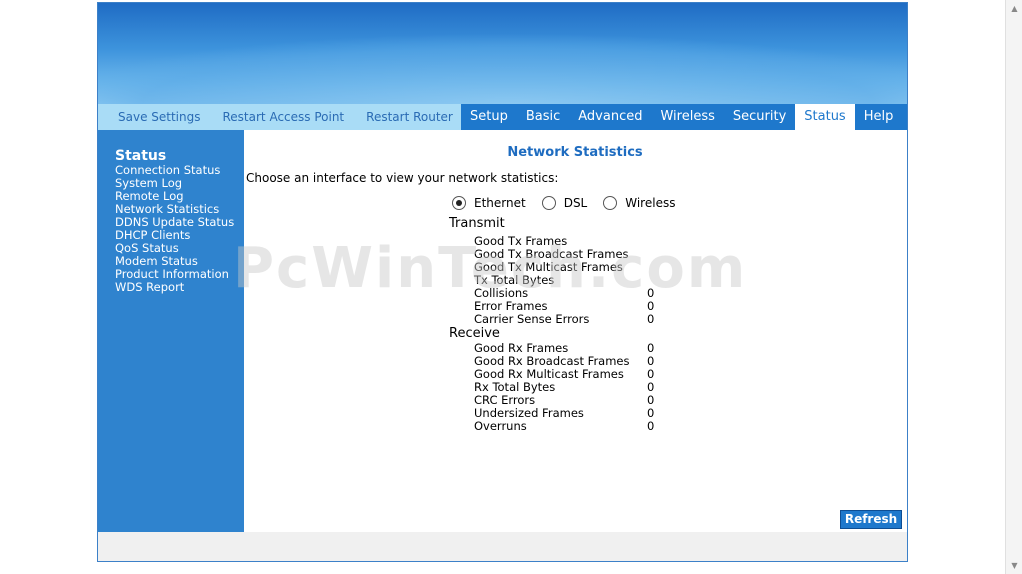  I want to click on radio-label-wireless: Wireless, so click(650, 203).